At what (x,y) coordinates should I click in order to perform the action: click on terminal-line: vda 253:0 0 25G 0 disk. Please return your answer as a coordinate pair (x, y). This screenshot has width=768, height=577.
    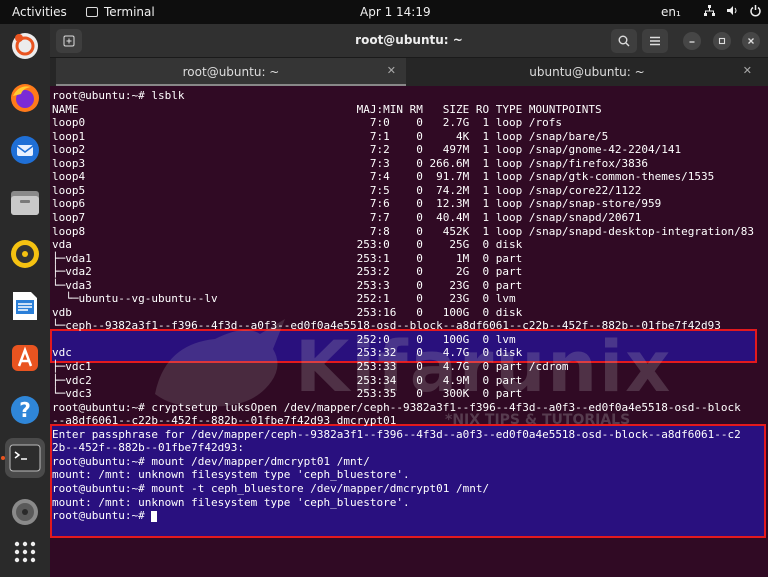
    Looking at the image, I should click on (287, 245).